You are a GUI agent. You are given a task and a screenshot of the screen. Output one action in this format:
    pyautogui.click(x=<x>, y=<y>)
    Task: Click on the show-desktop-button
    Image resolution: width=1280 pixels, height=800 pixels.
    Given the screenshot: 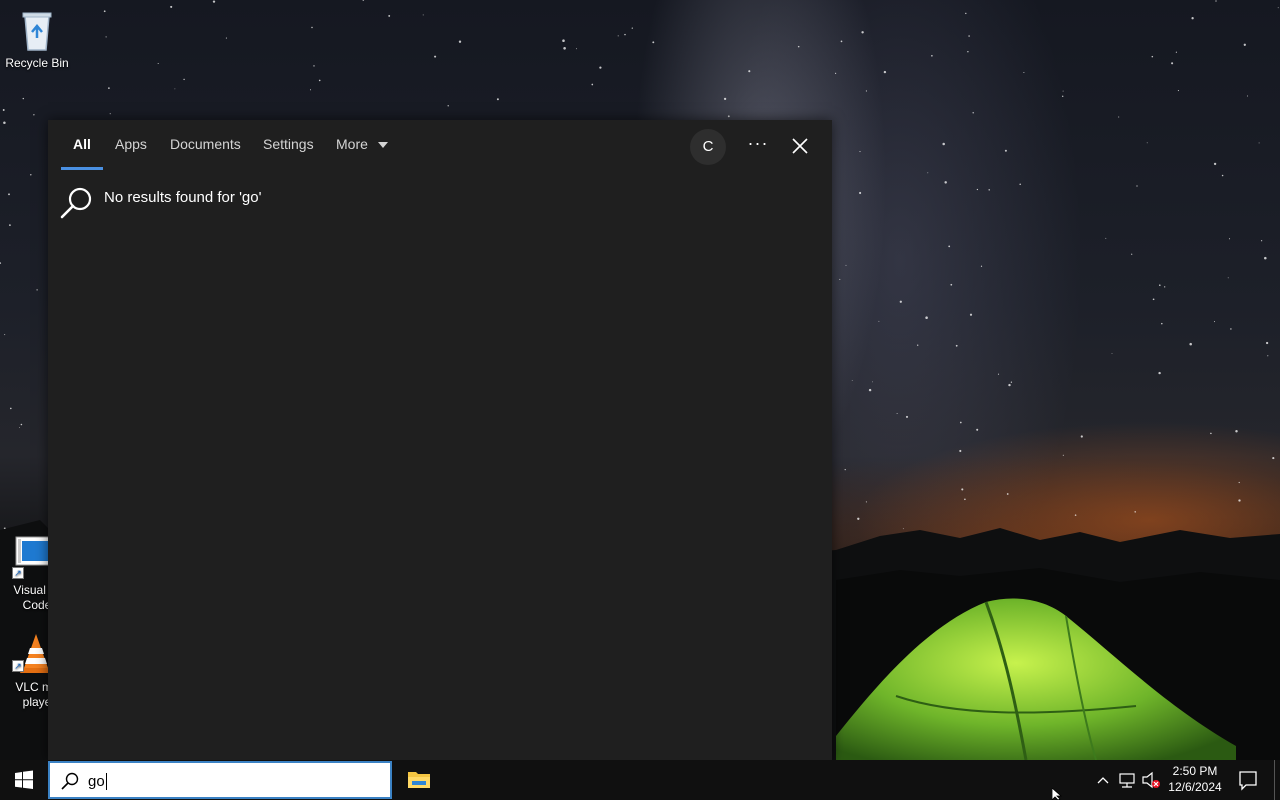 What is the action you would take?
    pyautogui.click(x=1277, y=780)
    